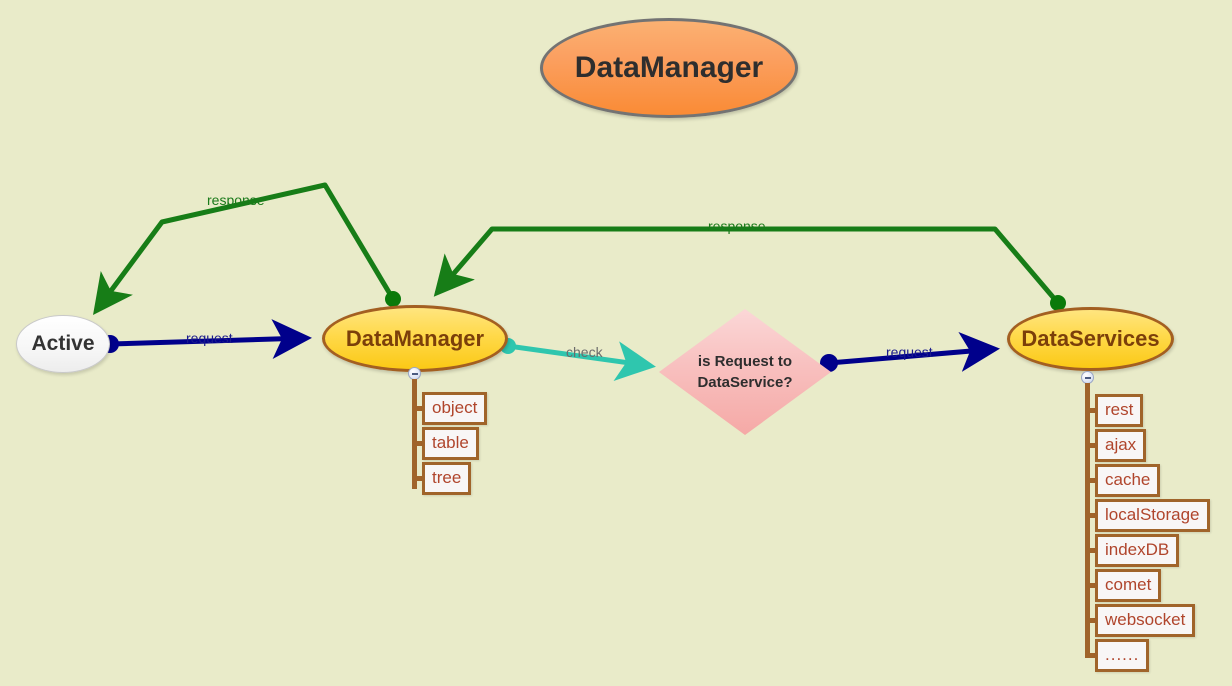 The width and height of the screenshot is (1232, 686). I want to click on tree-item-label: comet, so click(1128, 585).